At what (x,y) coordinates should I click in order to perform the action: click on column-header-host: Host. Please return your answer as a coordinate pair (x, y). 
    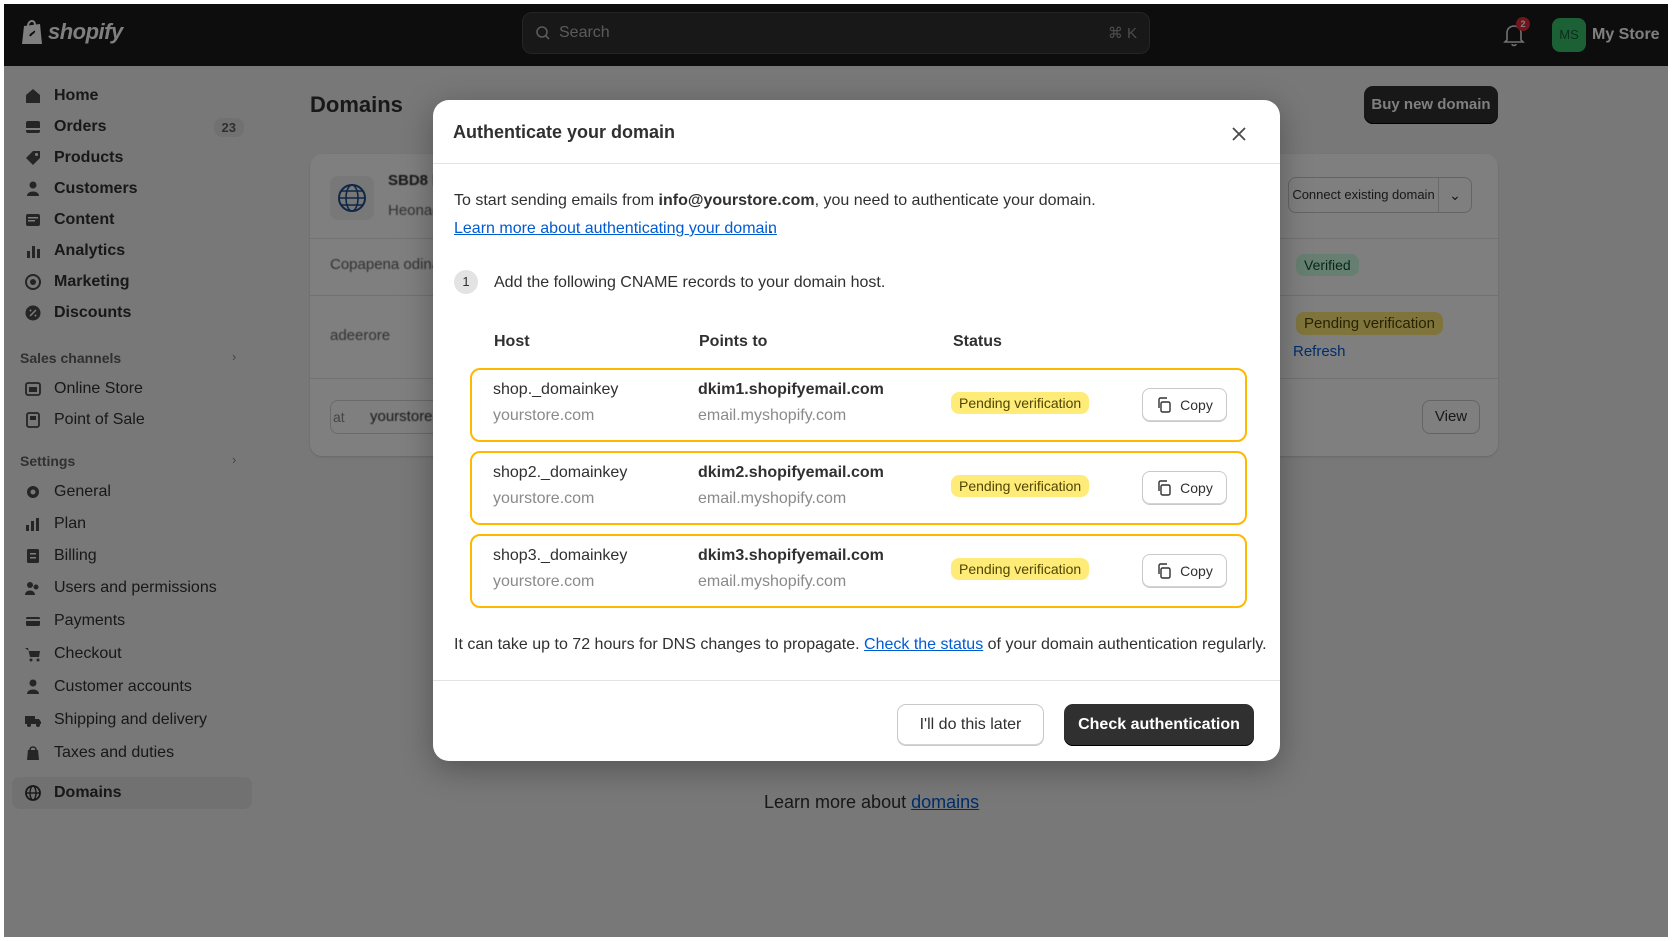
    Looking at the image, I should click on (512, 341).